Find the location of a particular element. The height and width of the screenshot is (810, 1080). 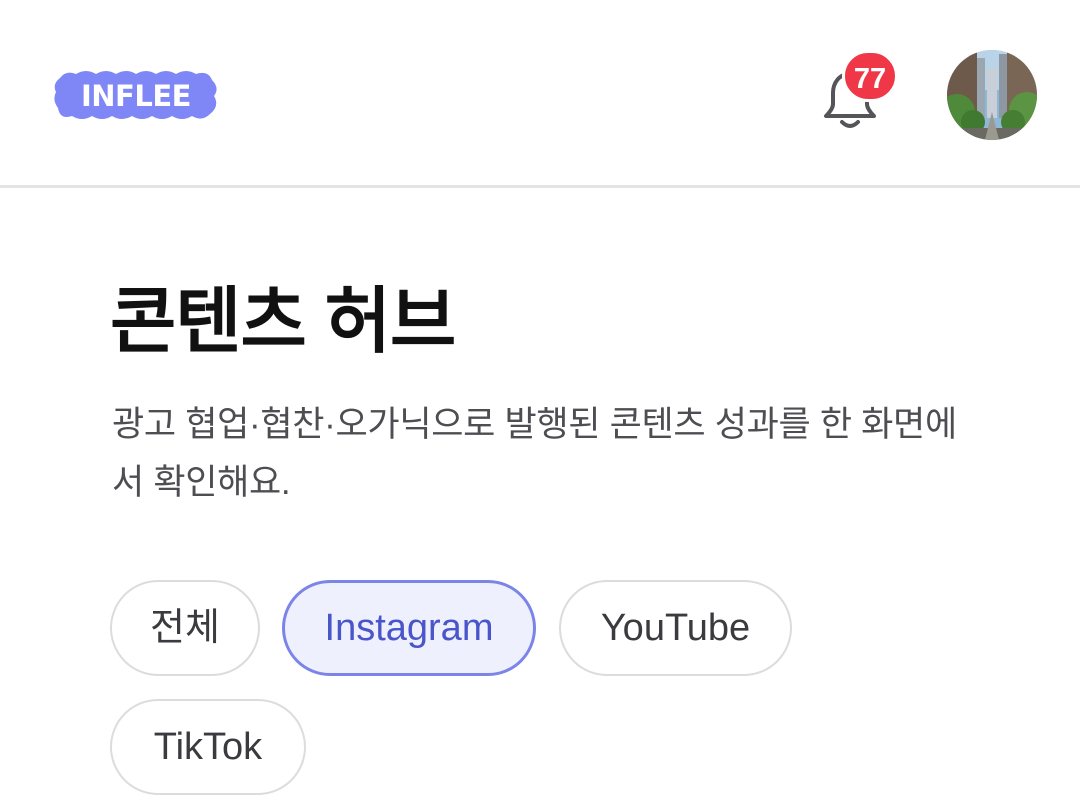

logo-badge: INFLEE is located at coordinates (135, 95).